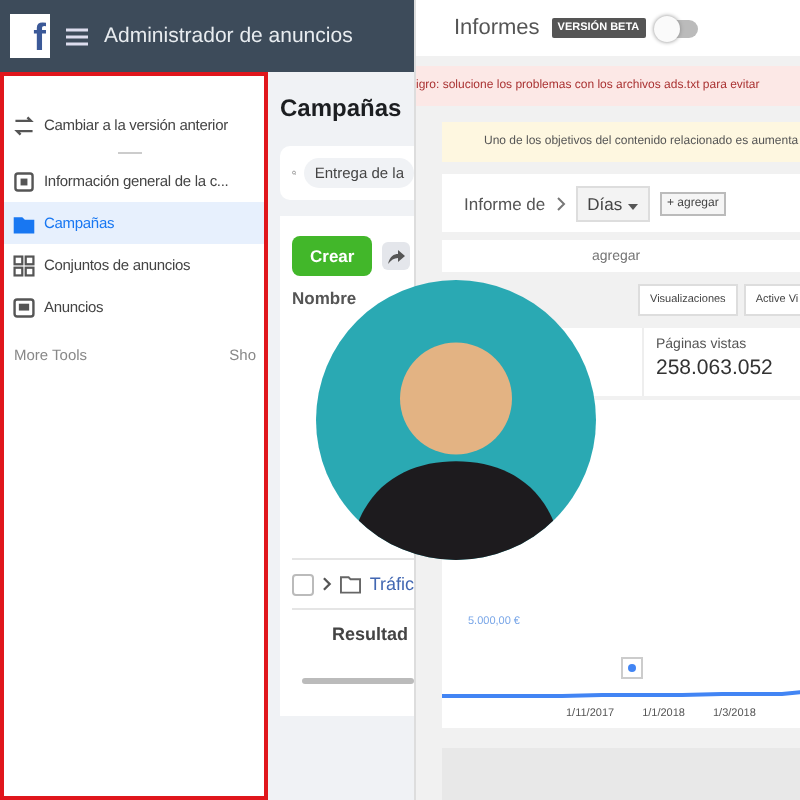 The image size is (800, 800). Describe the element at coordinates (228, 36) in the screenshot. I see `app-title: Administrador de anuncios` at that location.